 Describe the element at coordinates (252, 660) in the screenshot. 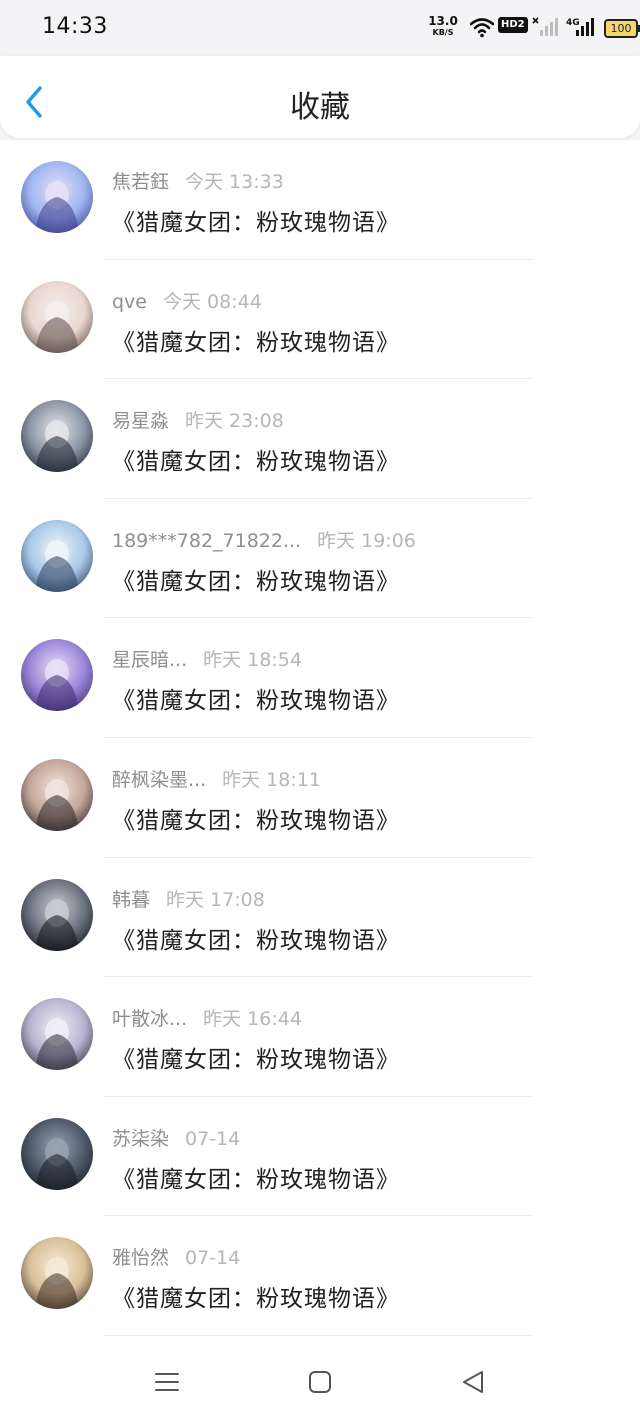

I see `favorite-time: 昨天 18:54` at that location.